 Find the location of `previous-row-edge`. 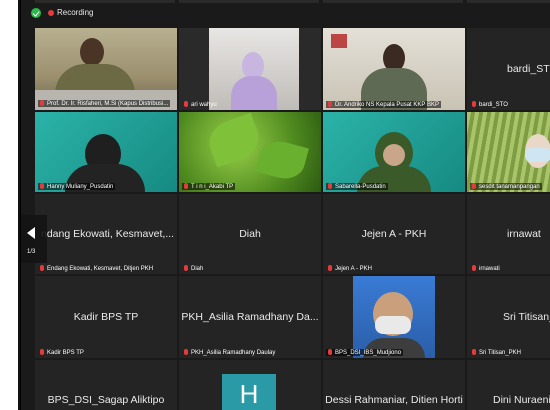

previous-row-edge is located at coordinates (285, 1).